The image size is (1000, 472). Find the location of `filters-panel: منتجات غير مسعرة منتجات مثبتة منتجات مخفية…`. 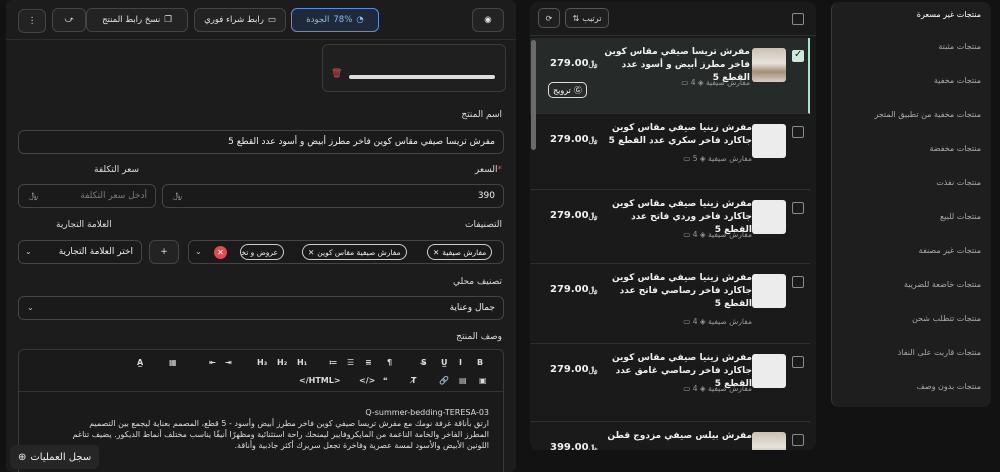

filters-panel: منتجات غير مسعرة منتجات مثبتة منتجات مخفية… is located at coordinates (911, 204).